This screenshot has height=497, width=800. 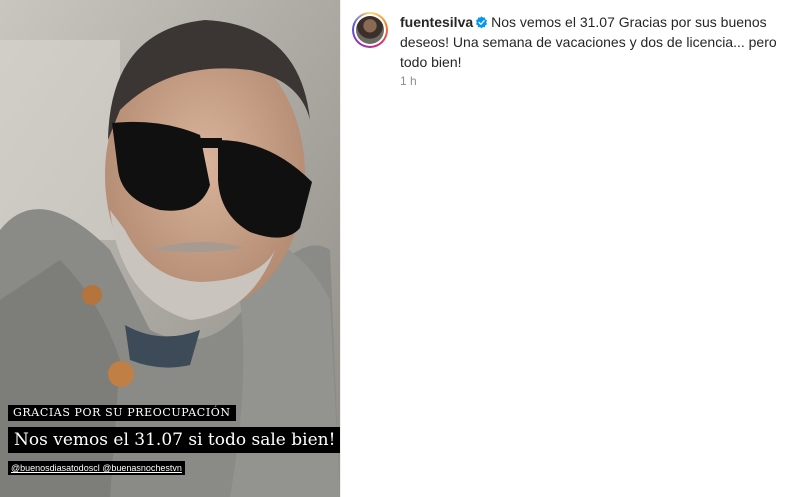 I want to click on story-overlay-title: GRACIAS POR SU PREOCUPACIÓN, so click(x=122, y=413).